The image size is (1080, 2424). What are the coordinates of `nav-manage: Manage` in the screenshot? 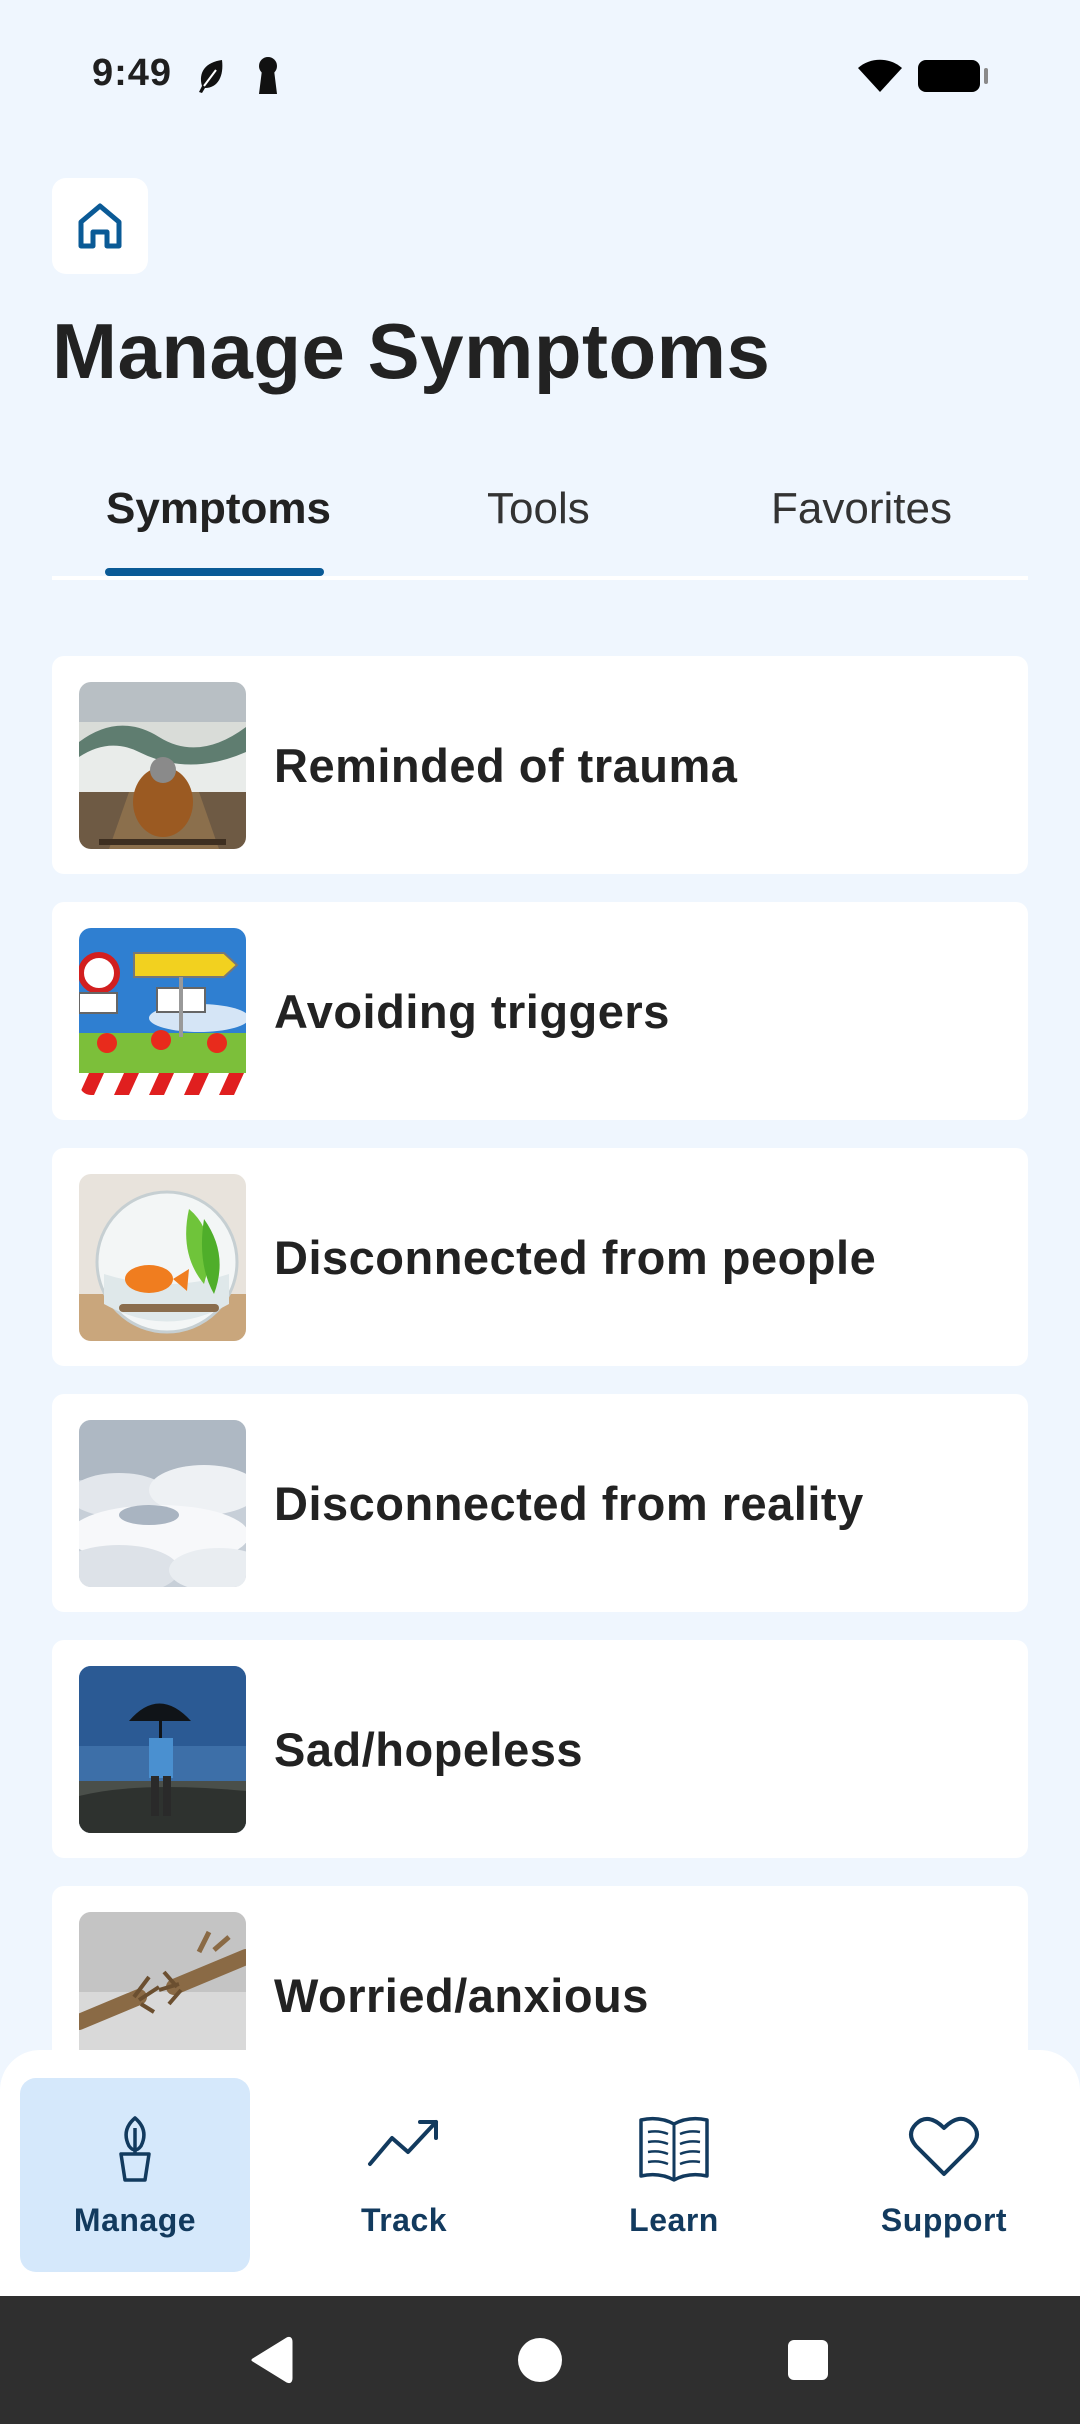 It's located at (135, 2175).